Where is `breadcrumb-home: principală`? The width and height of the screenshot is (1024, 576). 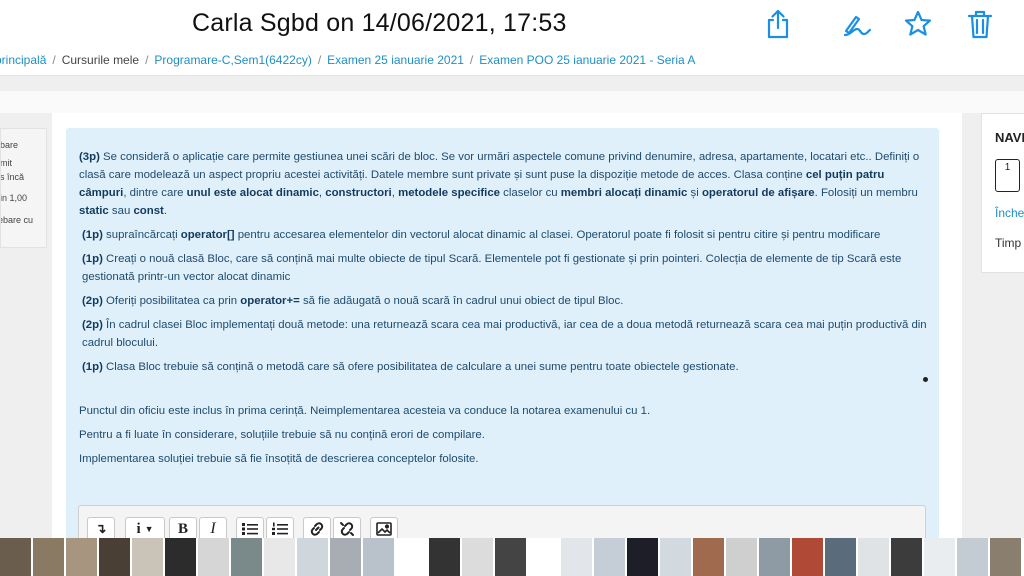
breadcrumb-home: principală is located at coordinates (23, 60).